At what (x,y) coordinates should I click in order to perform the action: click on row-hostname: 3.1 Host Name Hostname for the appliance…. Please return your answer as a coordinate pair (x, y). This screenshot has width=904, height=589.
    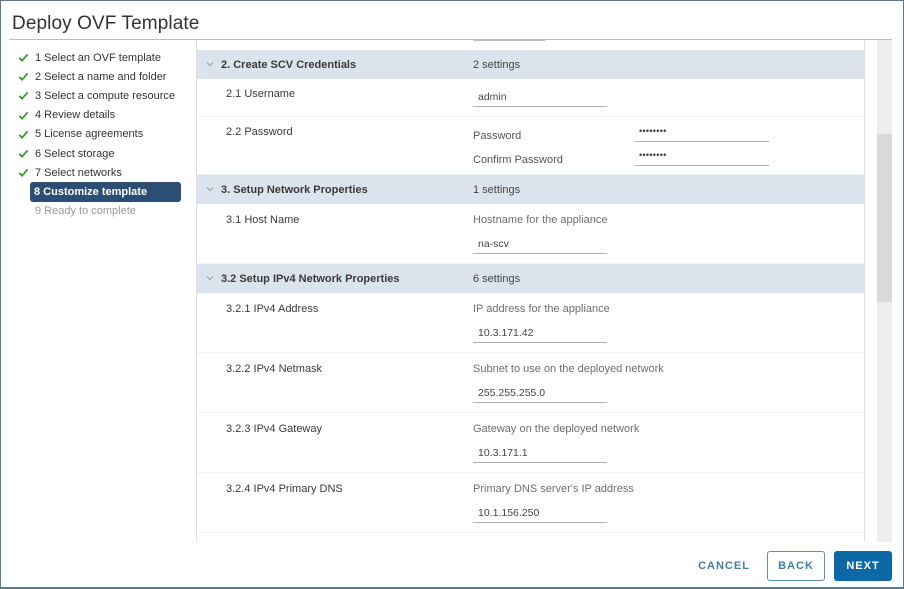
    Looking at the image, I should click on (530, 234).